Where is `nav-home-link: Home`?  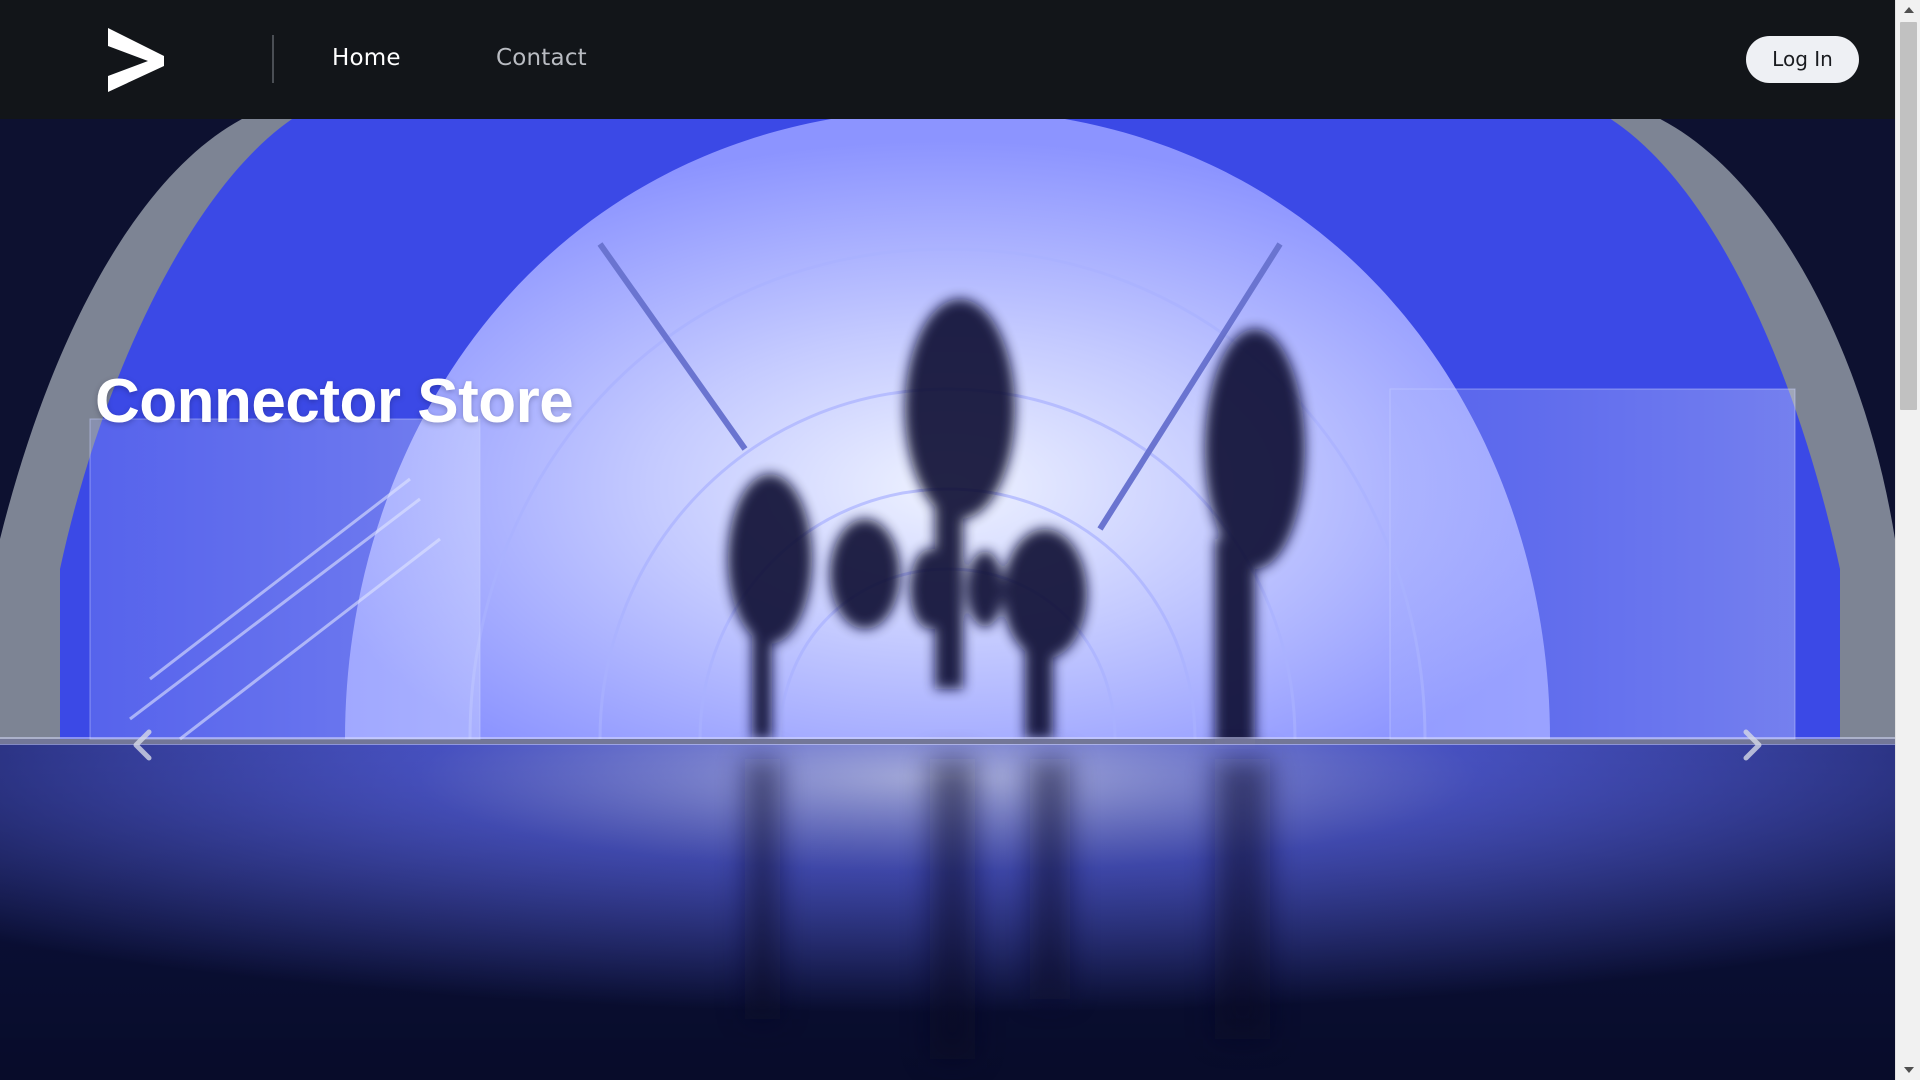
nav-home-link: Home is located at coordinates (366, 58).